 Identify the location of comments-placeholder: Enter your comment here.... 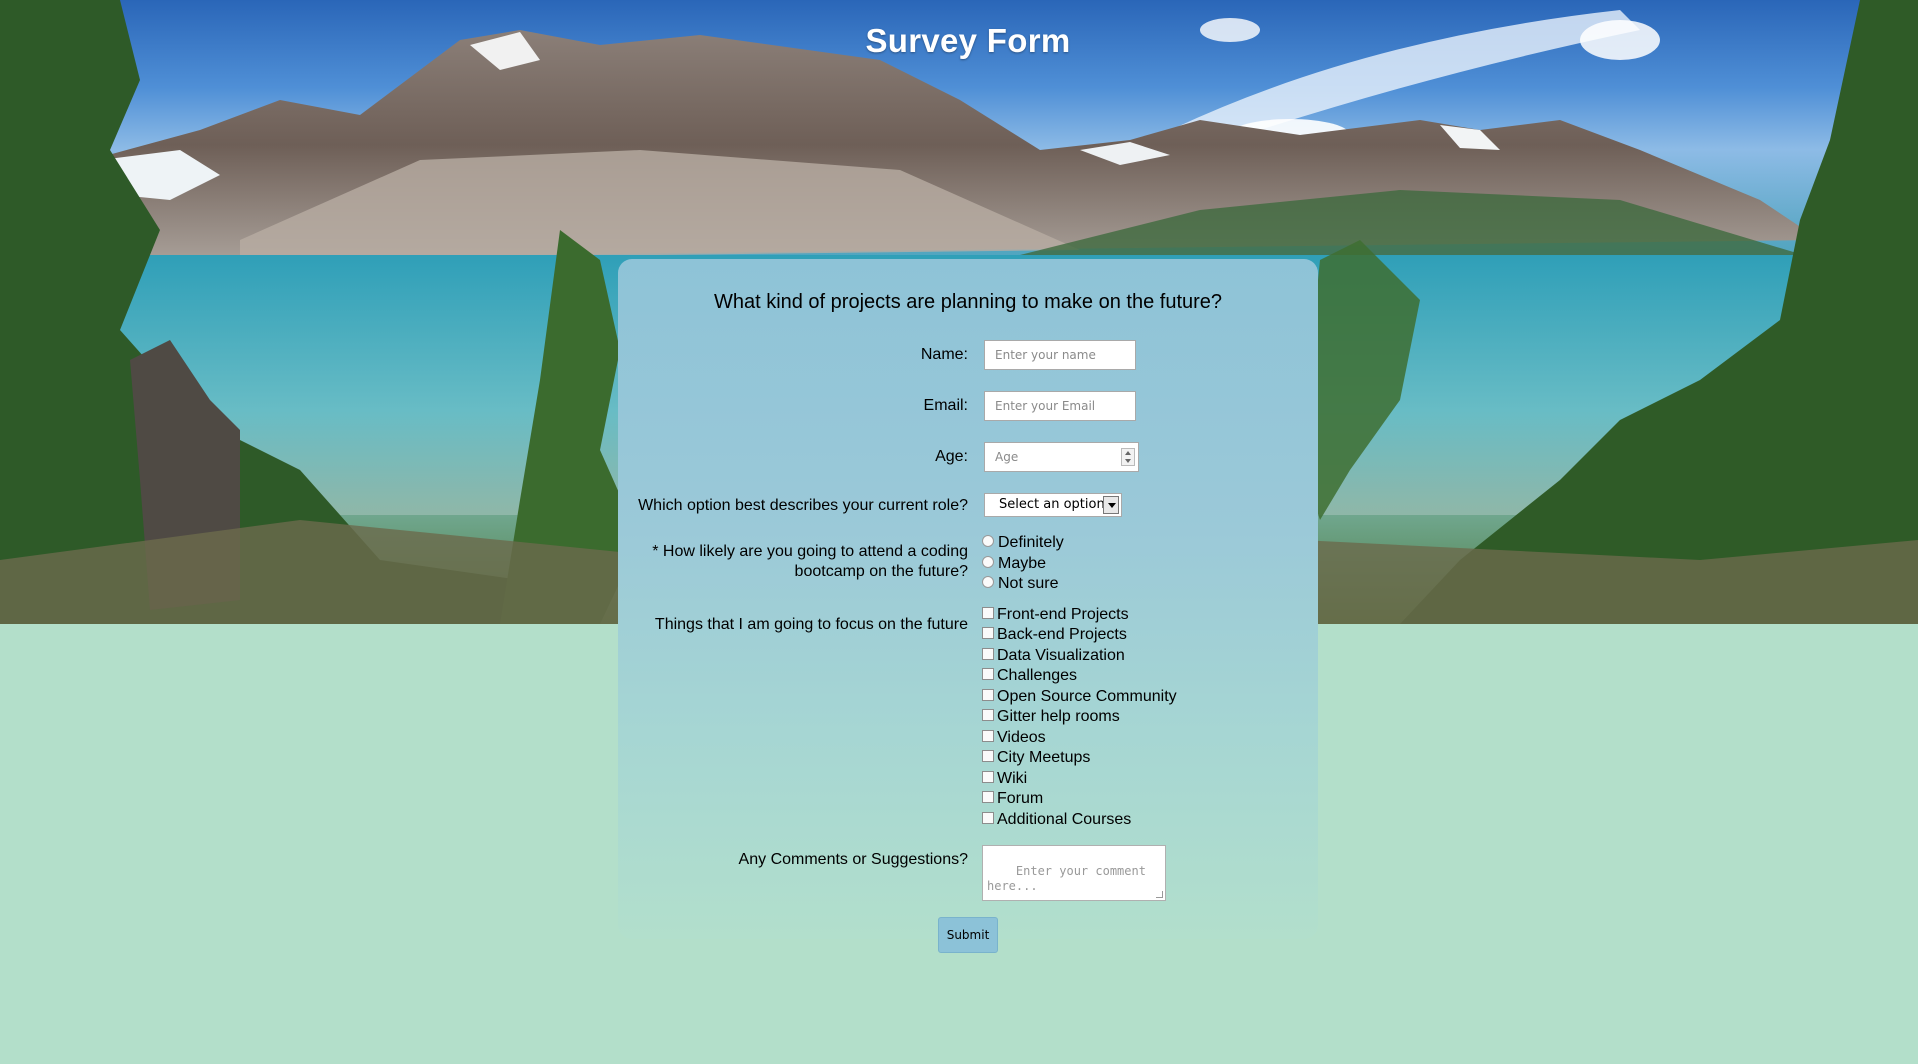
(1070, 878).